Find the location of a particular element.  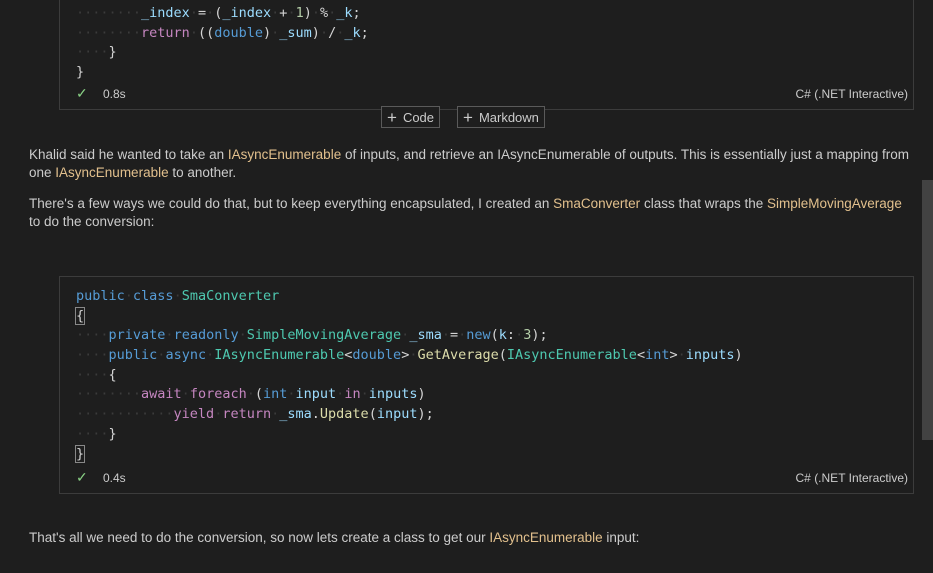

add-markdown-cell-button: + Markdown is located at coordinates (501, 117).